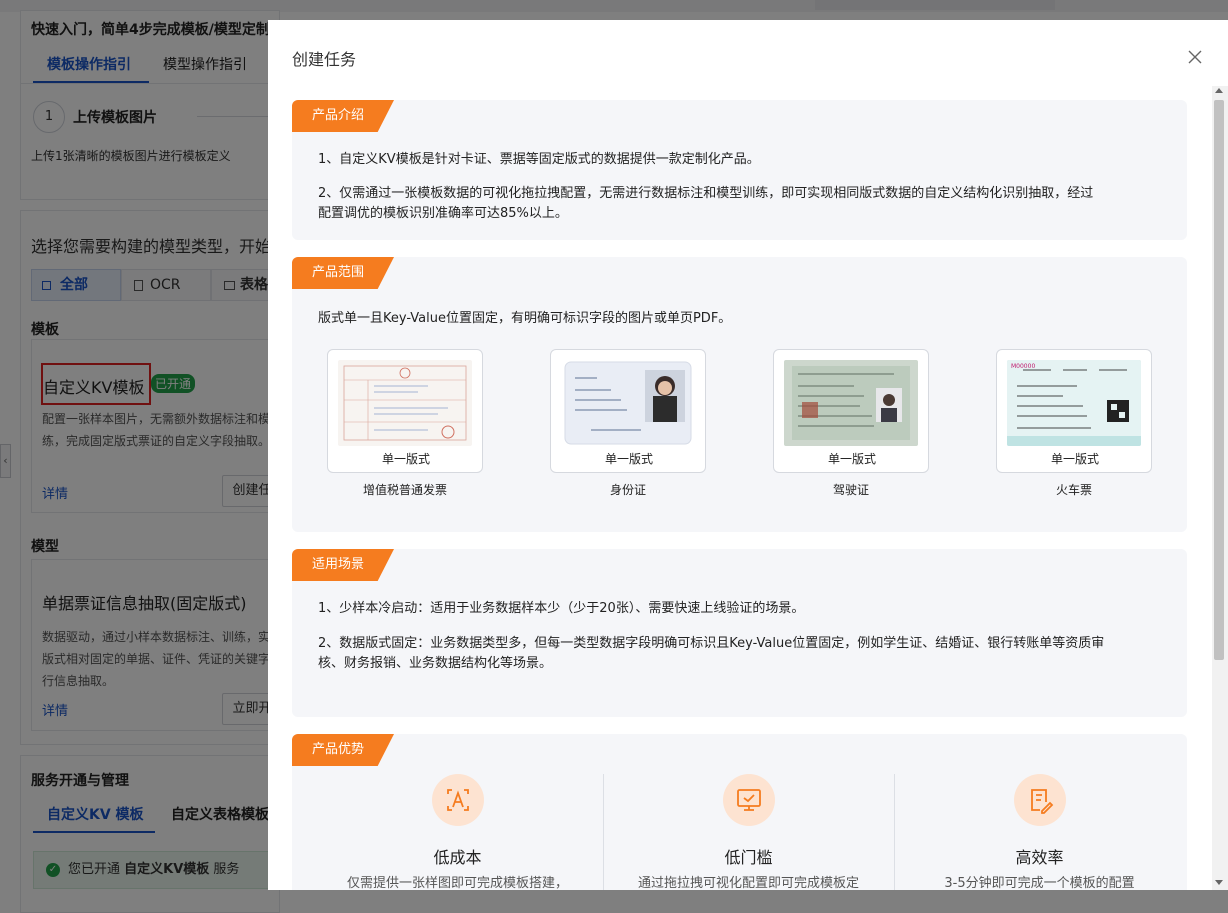 The height and width of the screenshot is (913, 1228). What do you see at coordinates (1219, 380) in the screenshot?
I see `modal-scrollbar-thumb` at bounding box center [1219, 380].